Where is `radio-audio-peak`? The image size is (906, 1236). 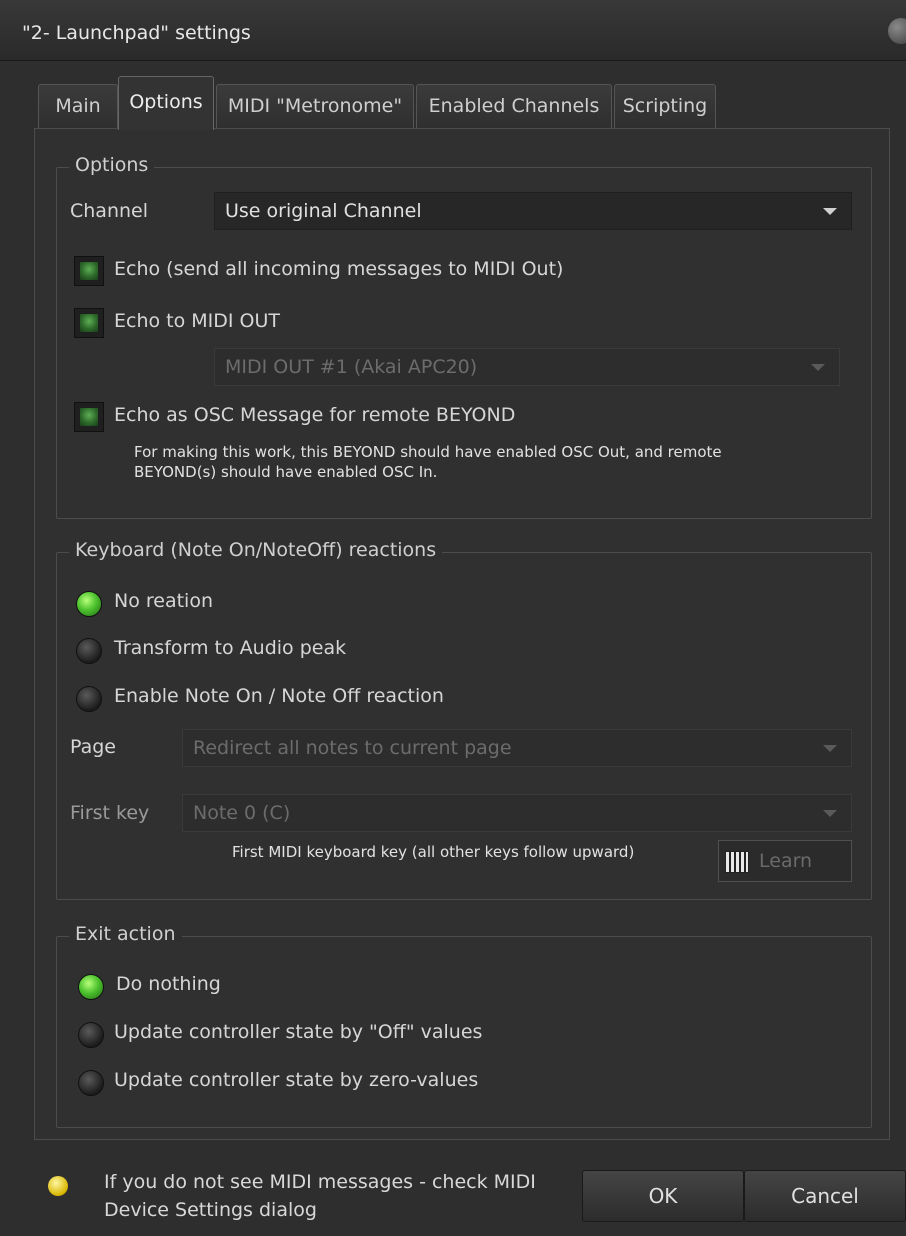 radio-audio-peak is located at coordinates (89, 651).